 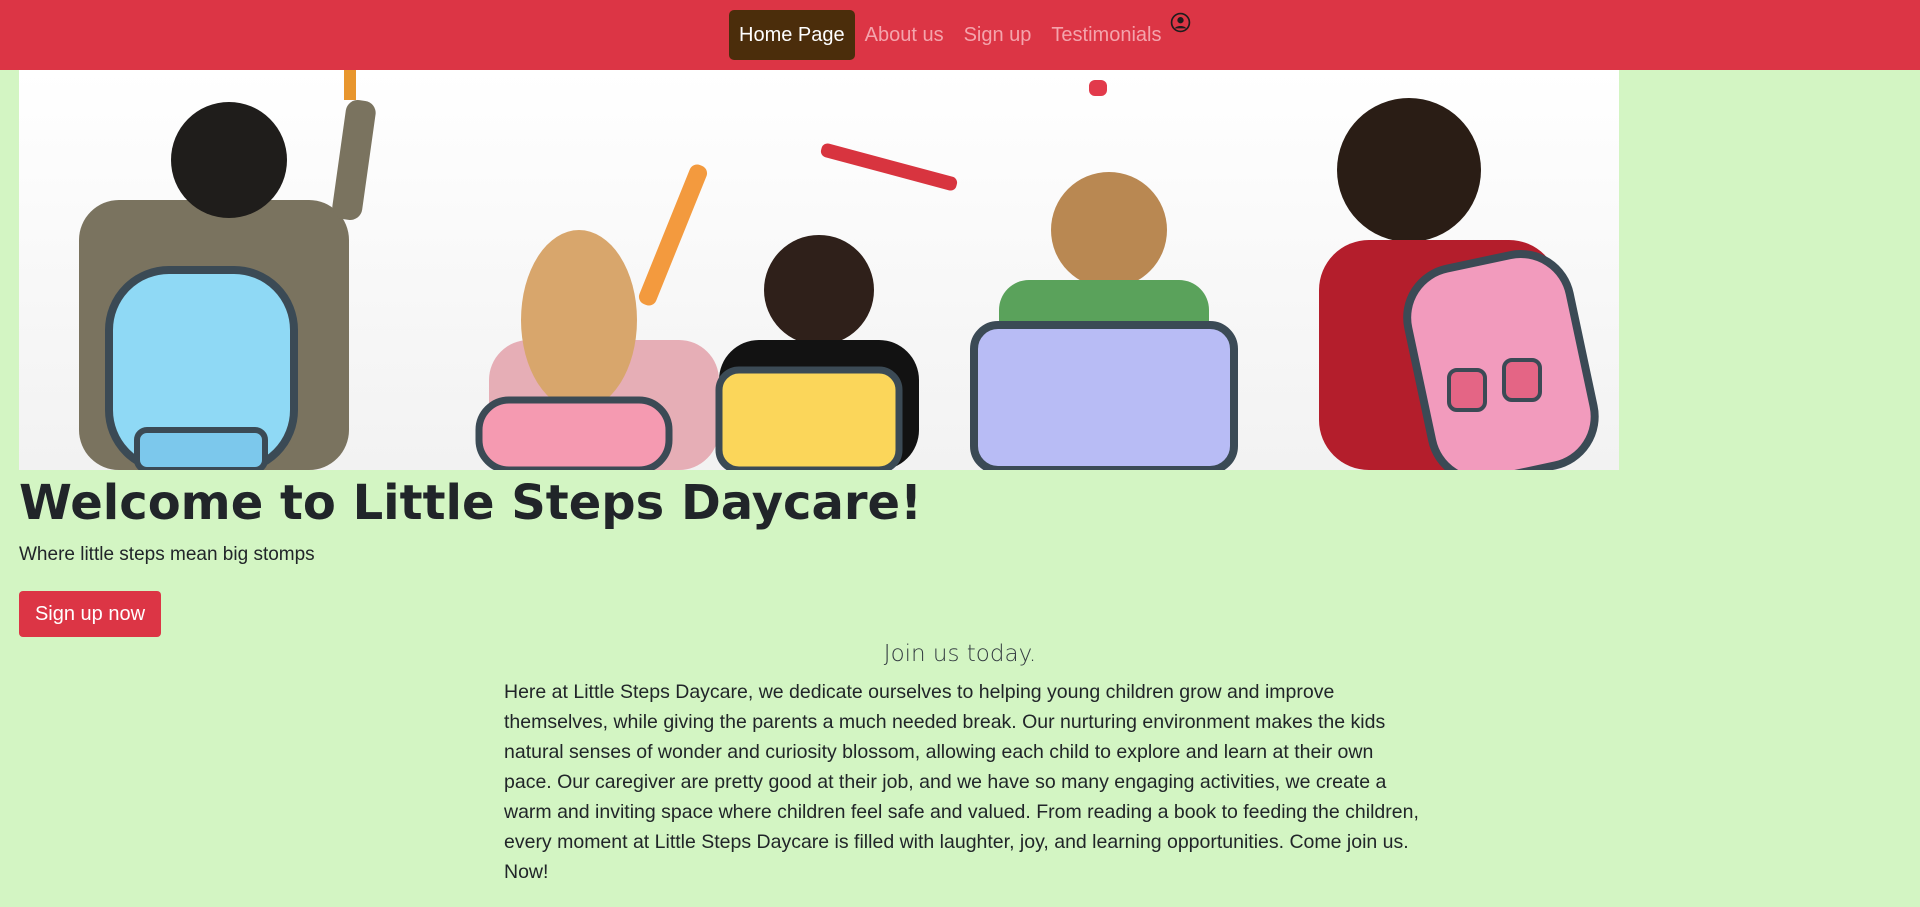 What do you see at coordinates (167, 554) in the screenshot?
I see `tagline: Where little steps mean big stomps` at bounding box center [167, 554].